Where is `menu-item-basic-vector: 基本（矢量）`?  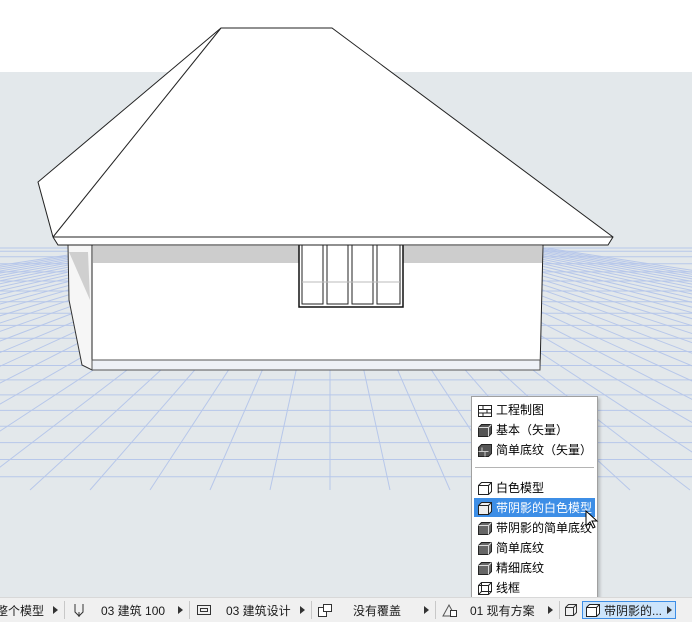 menu-item-basic-vector: 基本（矢量） is located at coordinates (534, 429).